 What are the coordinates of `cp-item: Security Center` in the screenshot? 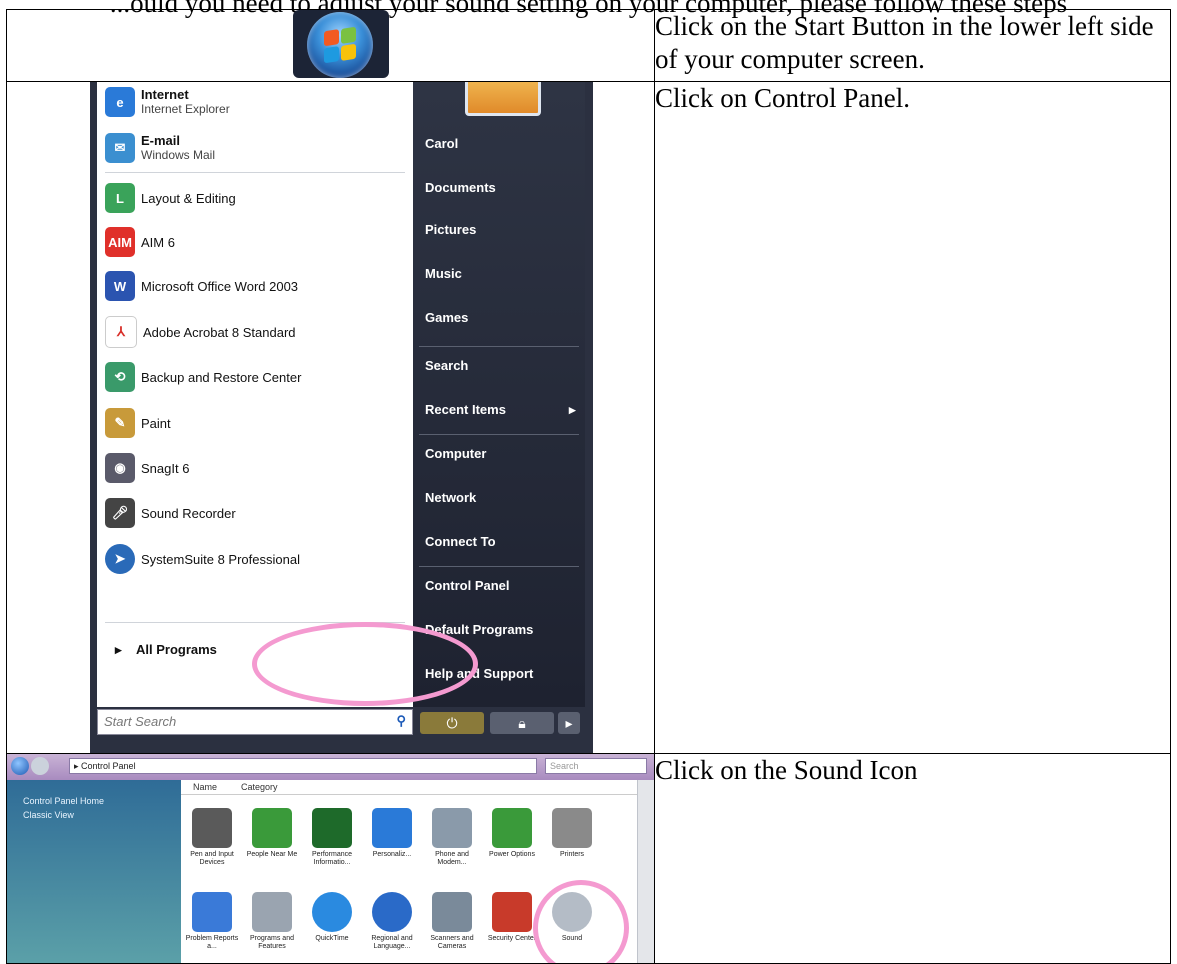 It's located at (512, 917).